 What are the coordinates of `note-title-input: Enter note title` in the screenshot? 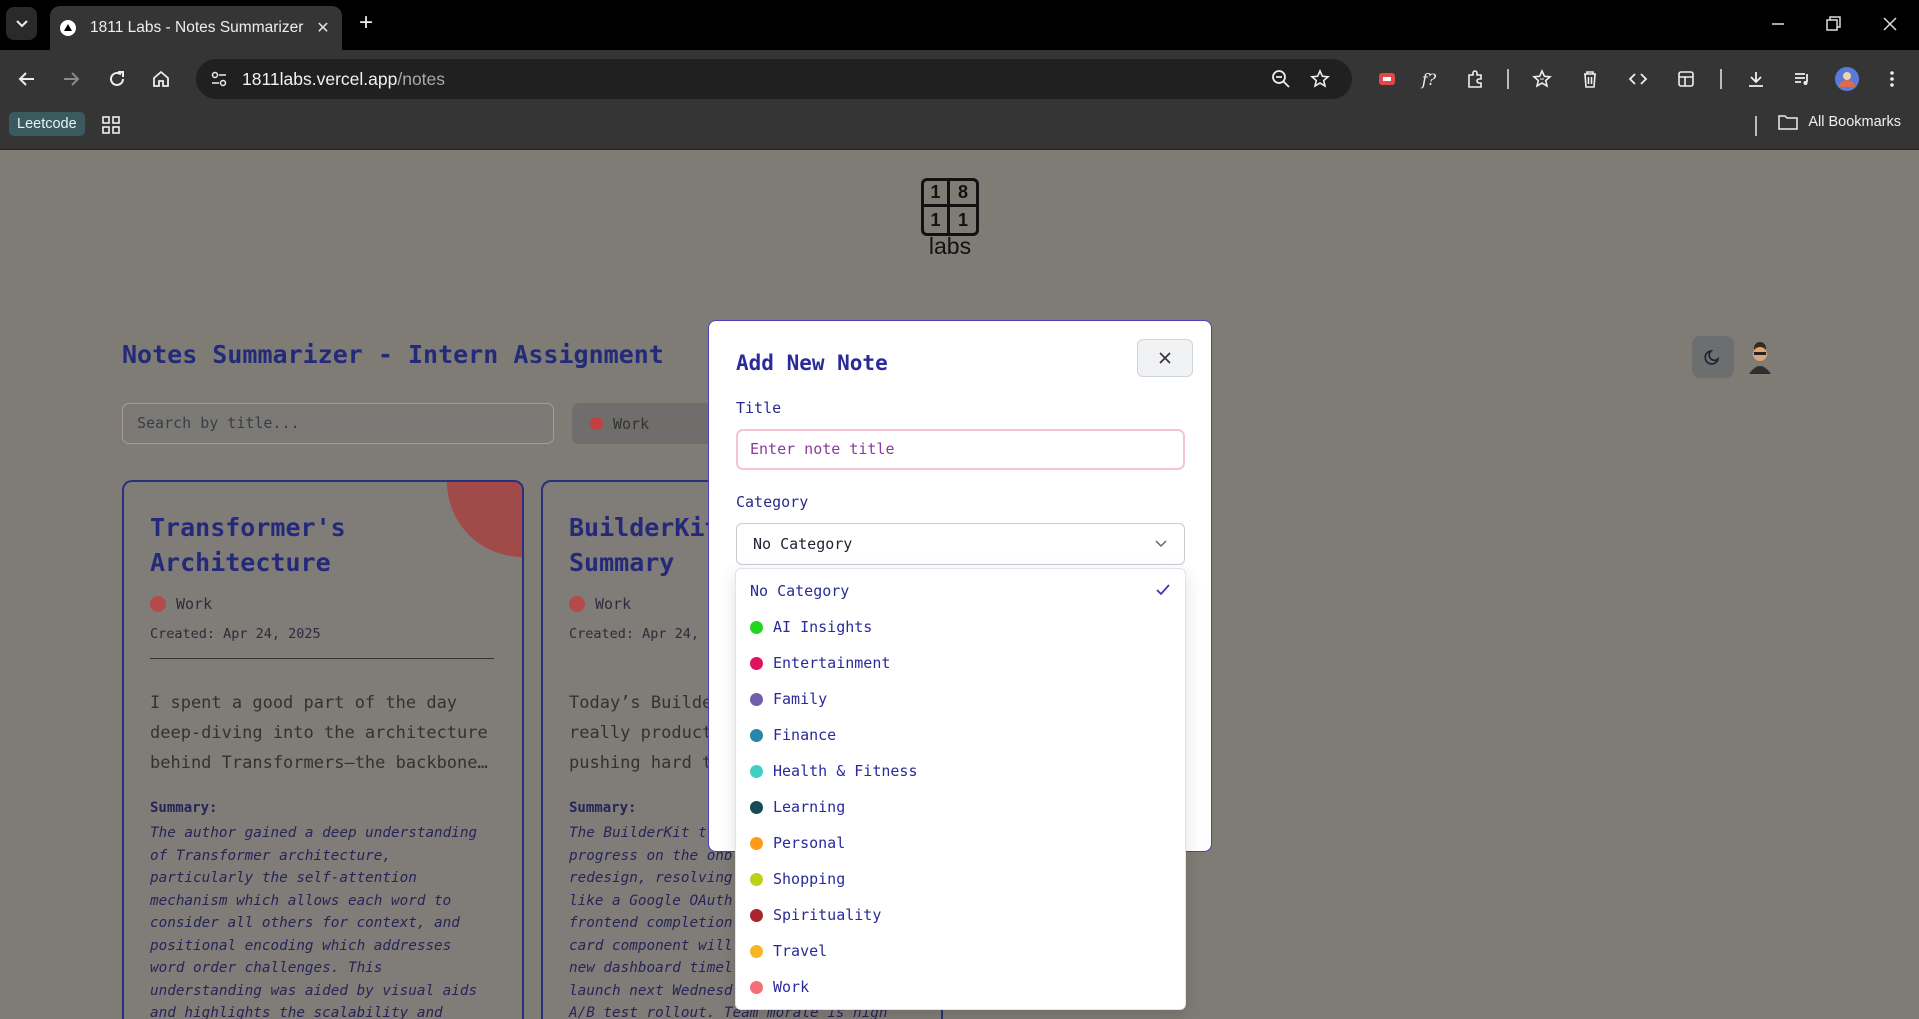 It's located at (960, 449).